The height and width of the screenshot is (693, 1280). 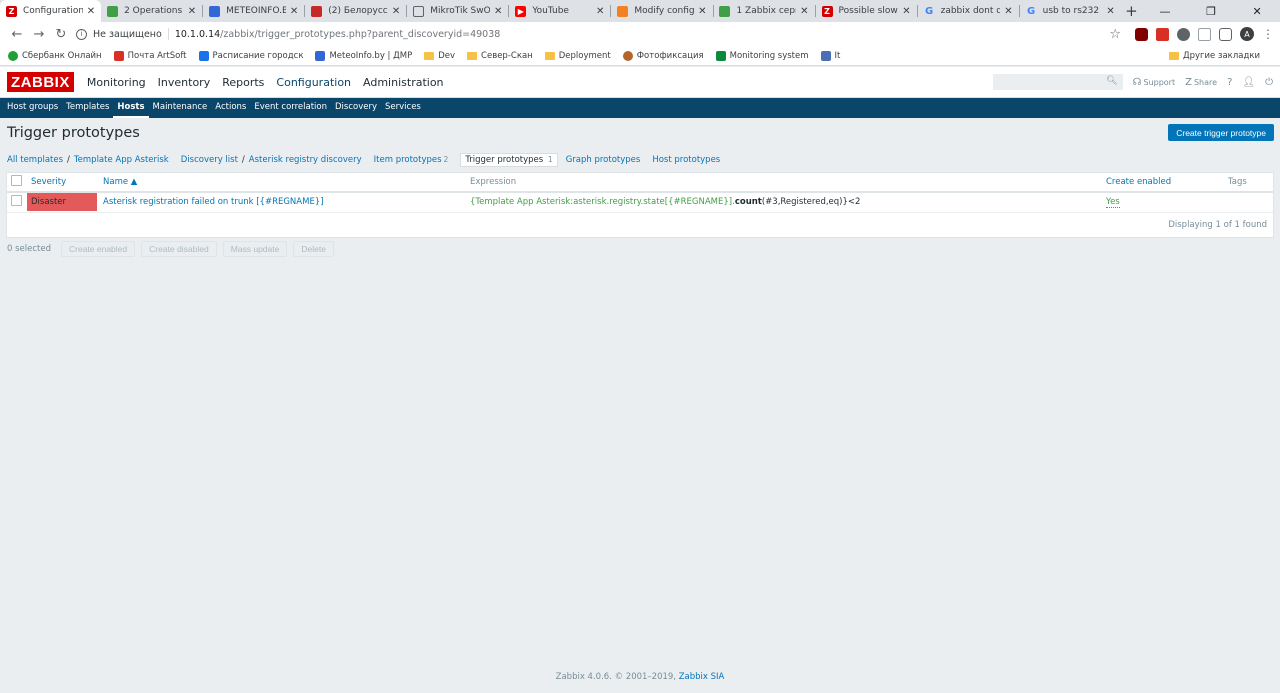 What do you see at coordinates (363, 55) in the screenshot?
I see `bookmark-item: MeteoInfo.by | ДМР` at bounding box center [363, 55].